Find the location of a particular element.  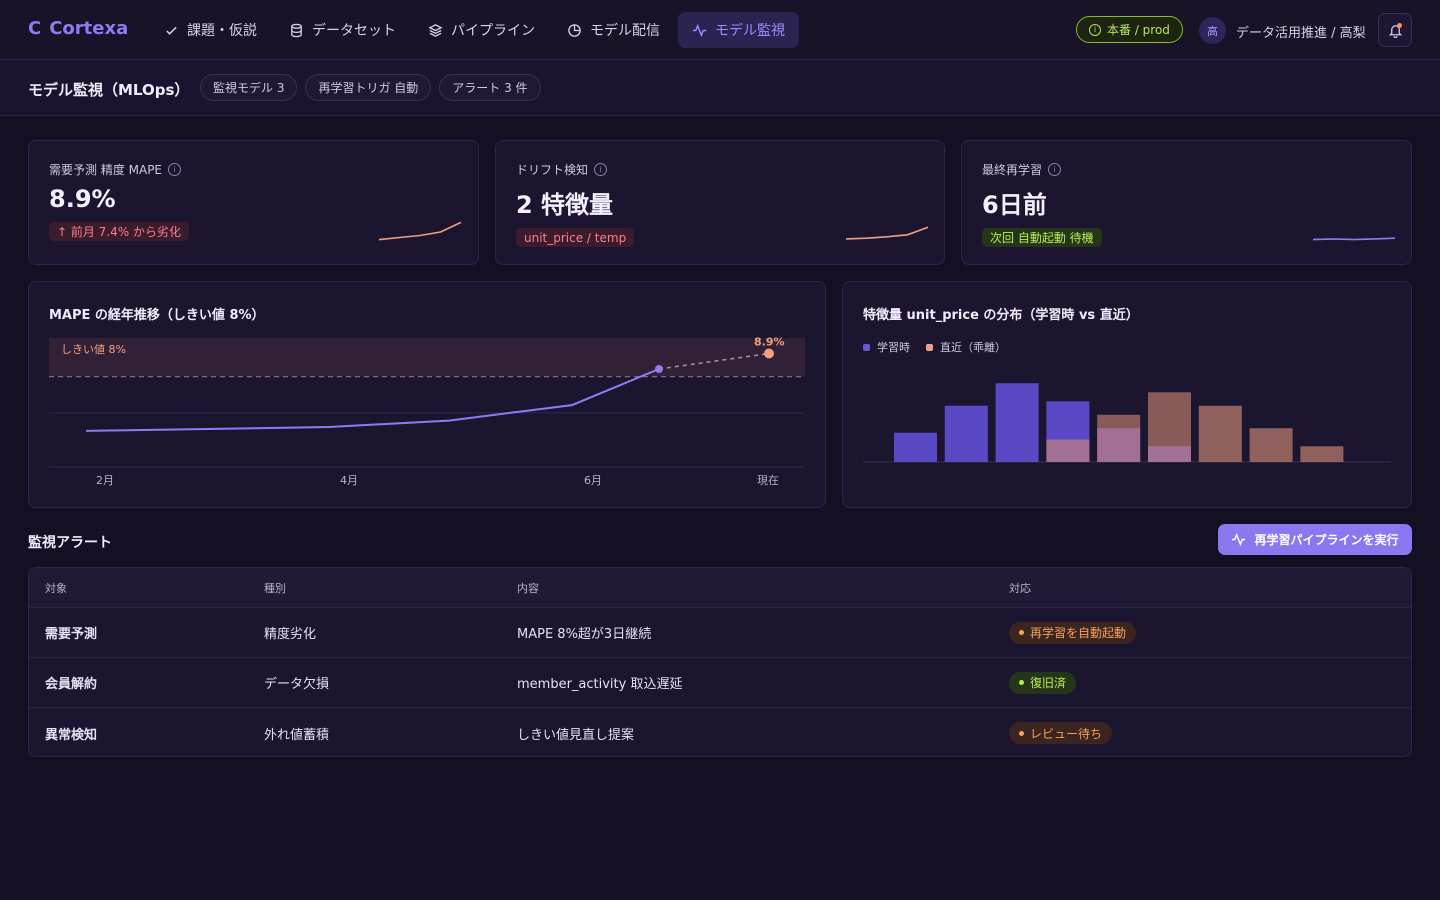

cell-detail: MAPE 8%超が3日継続 is located at coordinates (584, 634).